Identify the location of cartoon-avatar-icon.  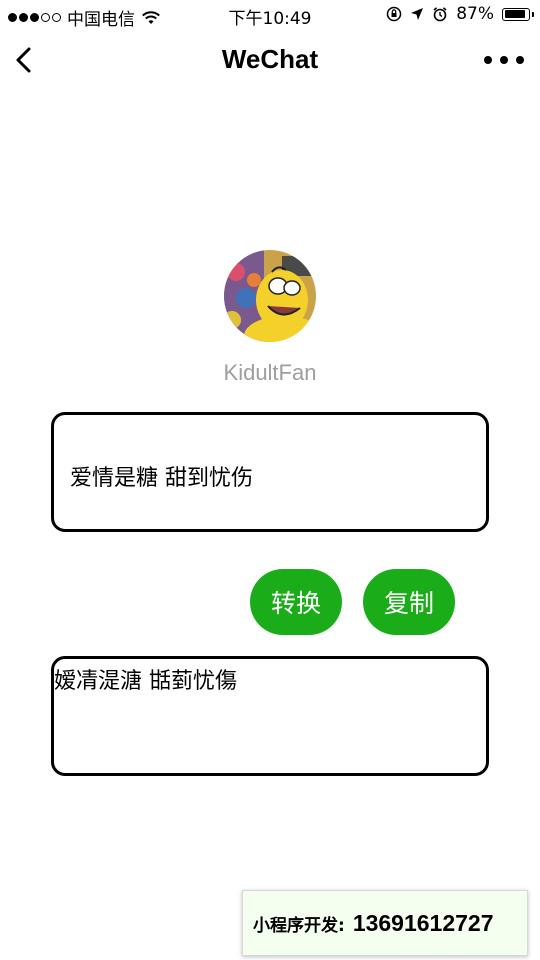
(270, 296).